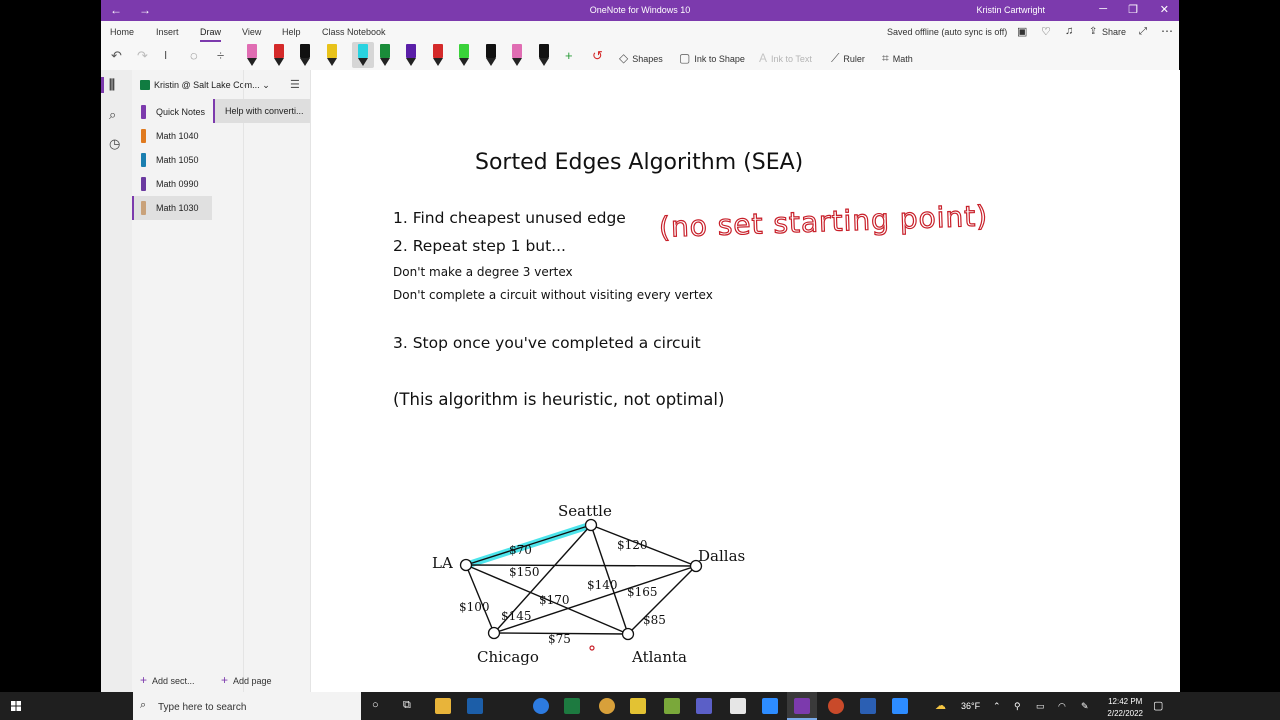  What do you see at coordinates (624, 58) in the screenshot?
I see `shapes-icon: ◇` at bounding box center [624, 58].